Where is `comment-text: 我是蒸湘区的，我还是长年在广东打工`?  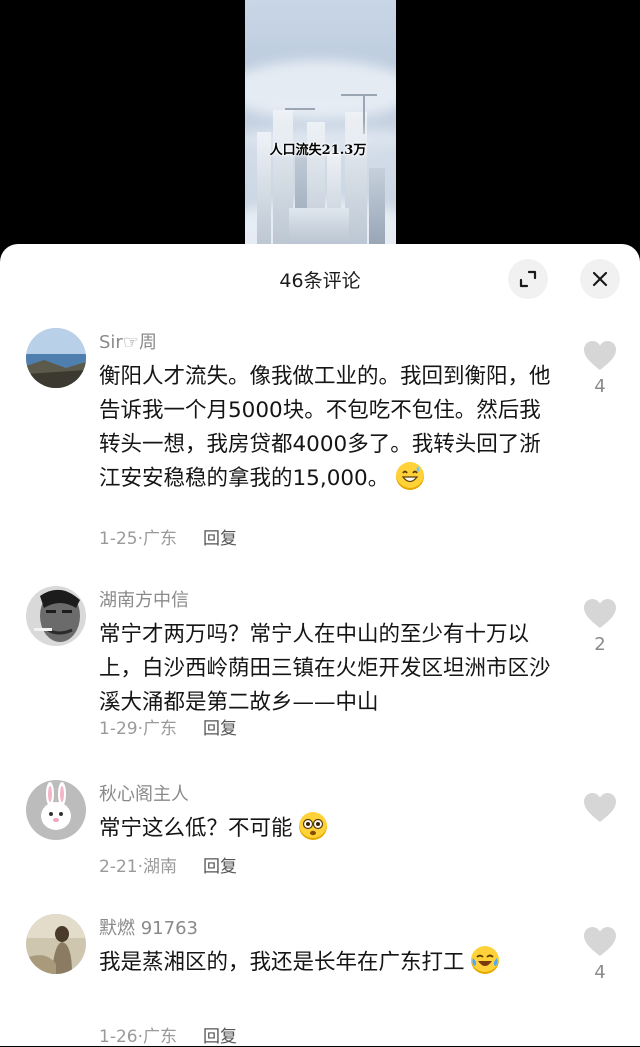
comment-text: 我是蒸湘区的，我还是长年在广东打工 is located at coordinates (329, 963).